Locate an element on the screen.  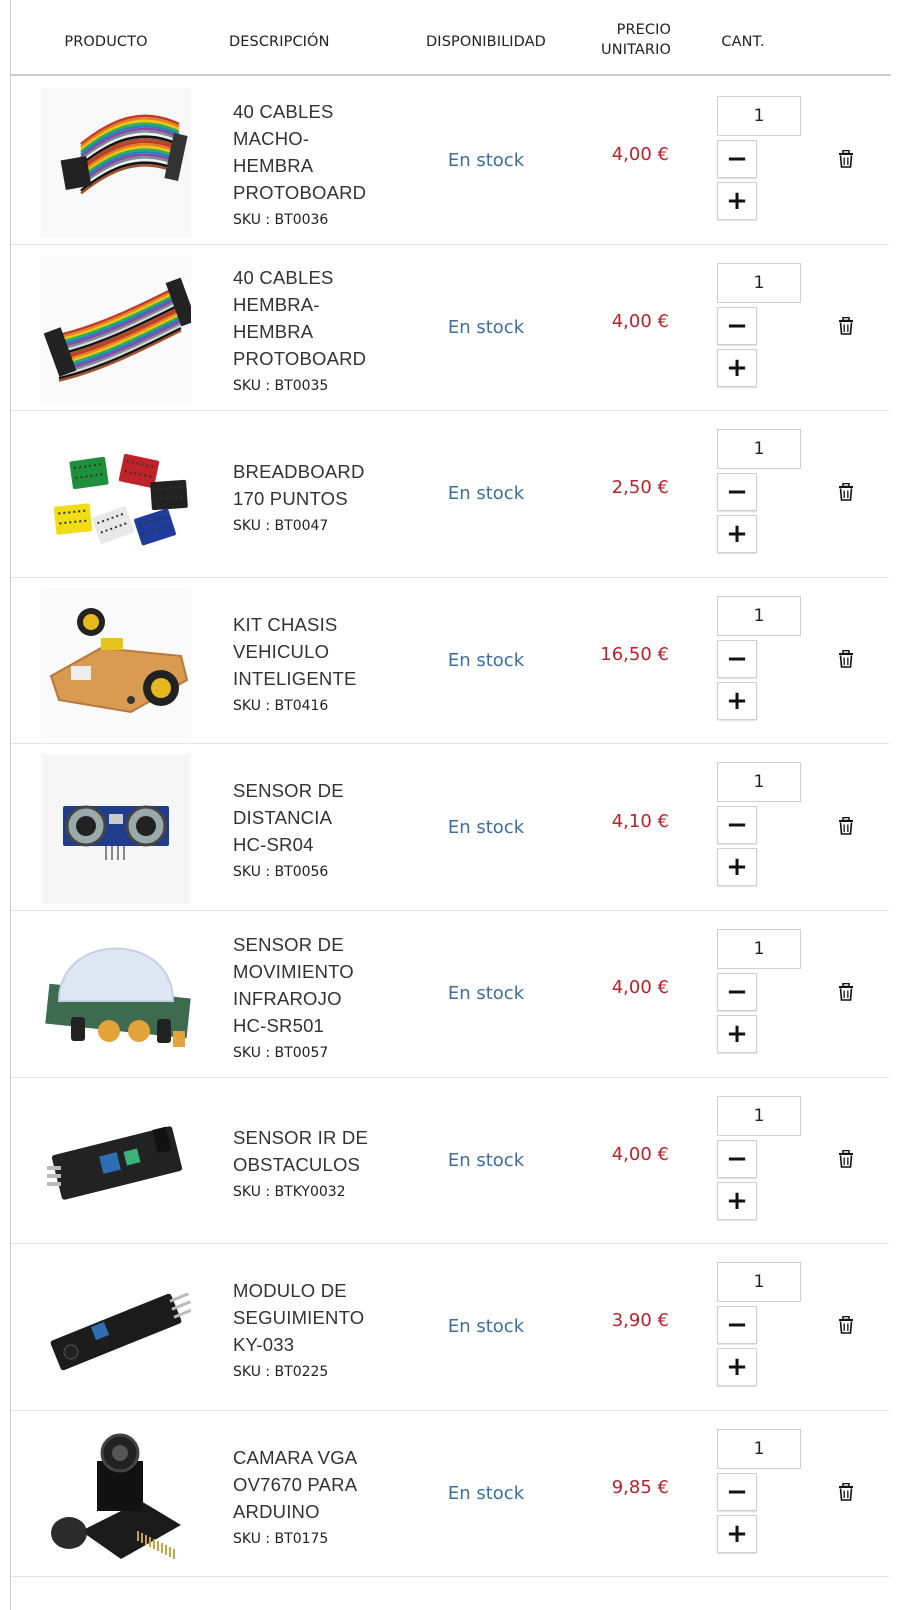
header-quantity: CANT. is located at coordinates (743, 42).